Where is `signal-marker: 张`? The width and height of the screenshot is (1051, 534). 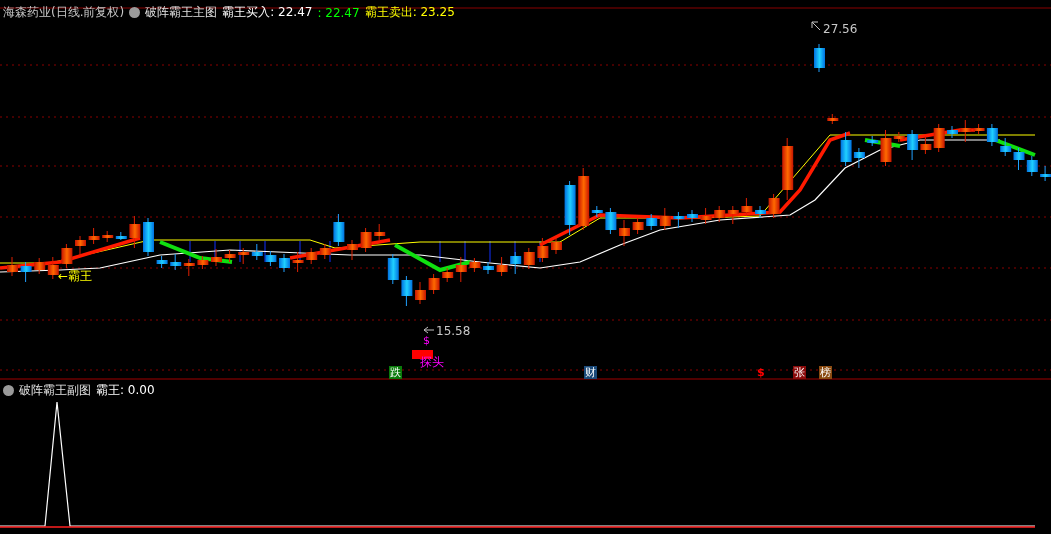 signal-marker: 张 is located at coordinates (799, 372).